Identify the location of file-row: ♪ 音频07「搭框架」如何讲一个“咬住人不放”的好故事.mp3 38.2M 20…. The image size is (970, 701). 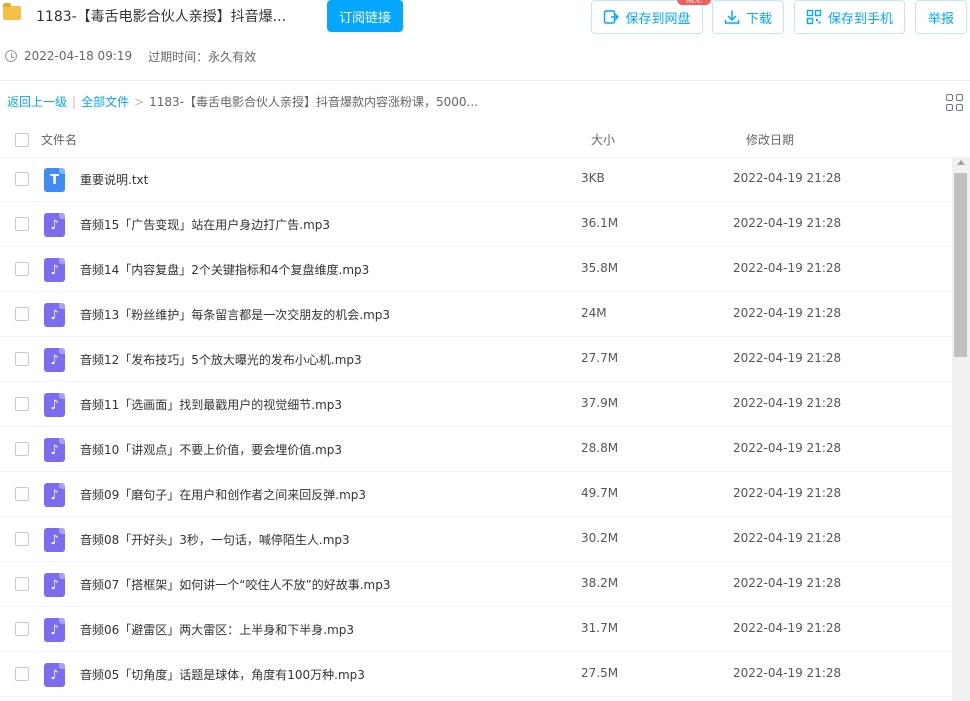
(476, 584).